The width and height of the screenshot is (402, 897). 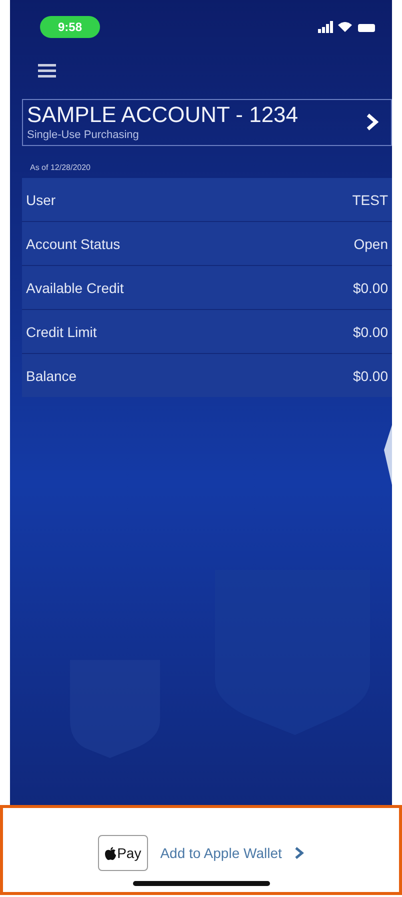 I want to click on detail-label: Available Credit, so click(x=75, y=288).